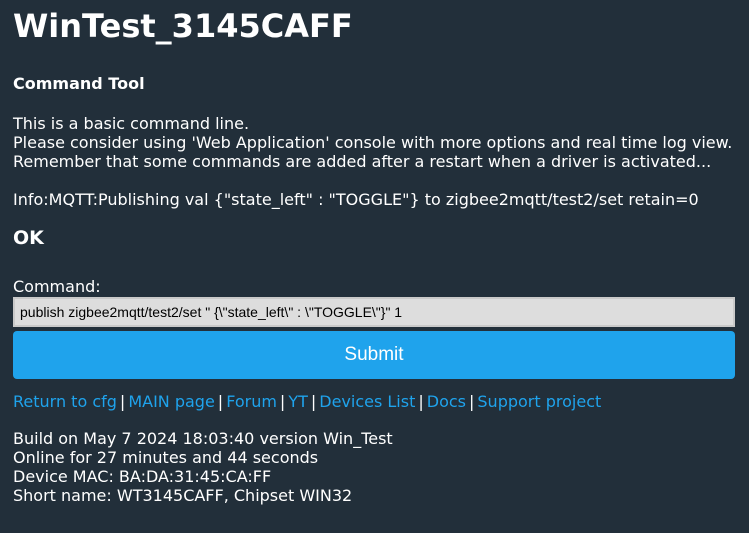 The height and width of the screenshot is (533, 749). I want to click on link-main-page: MAIN page, so click(171, 401).